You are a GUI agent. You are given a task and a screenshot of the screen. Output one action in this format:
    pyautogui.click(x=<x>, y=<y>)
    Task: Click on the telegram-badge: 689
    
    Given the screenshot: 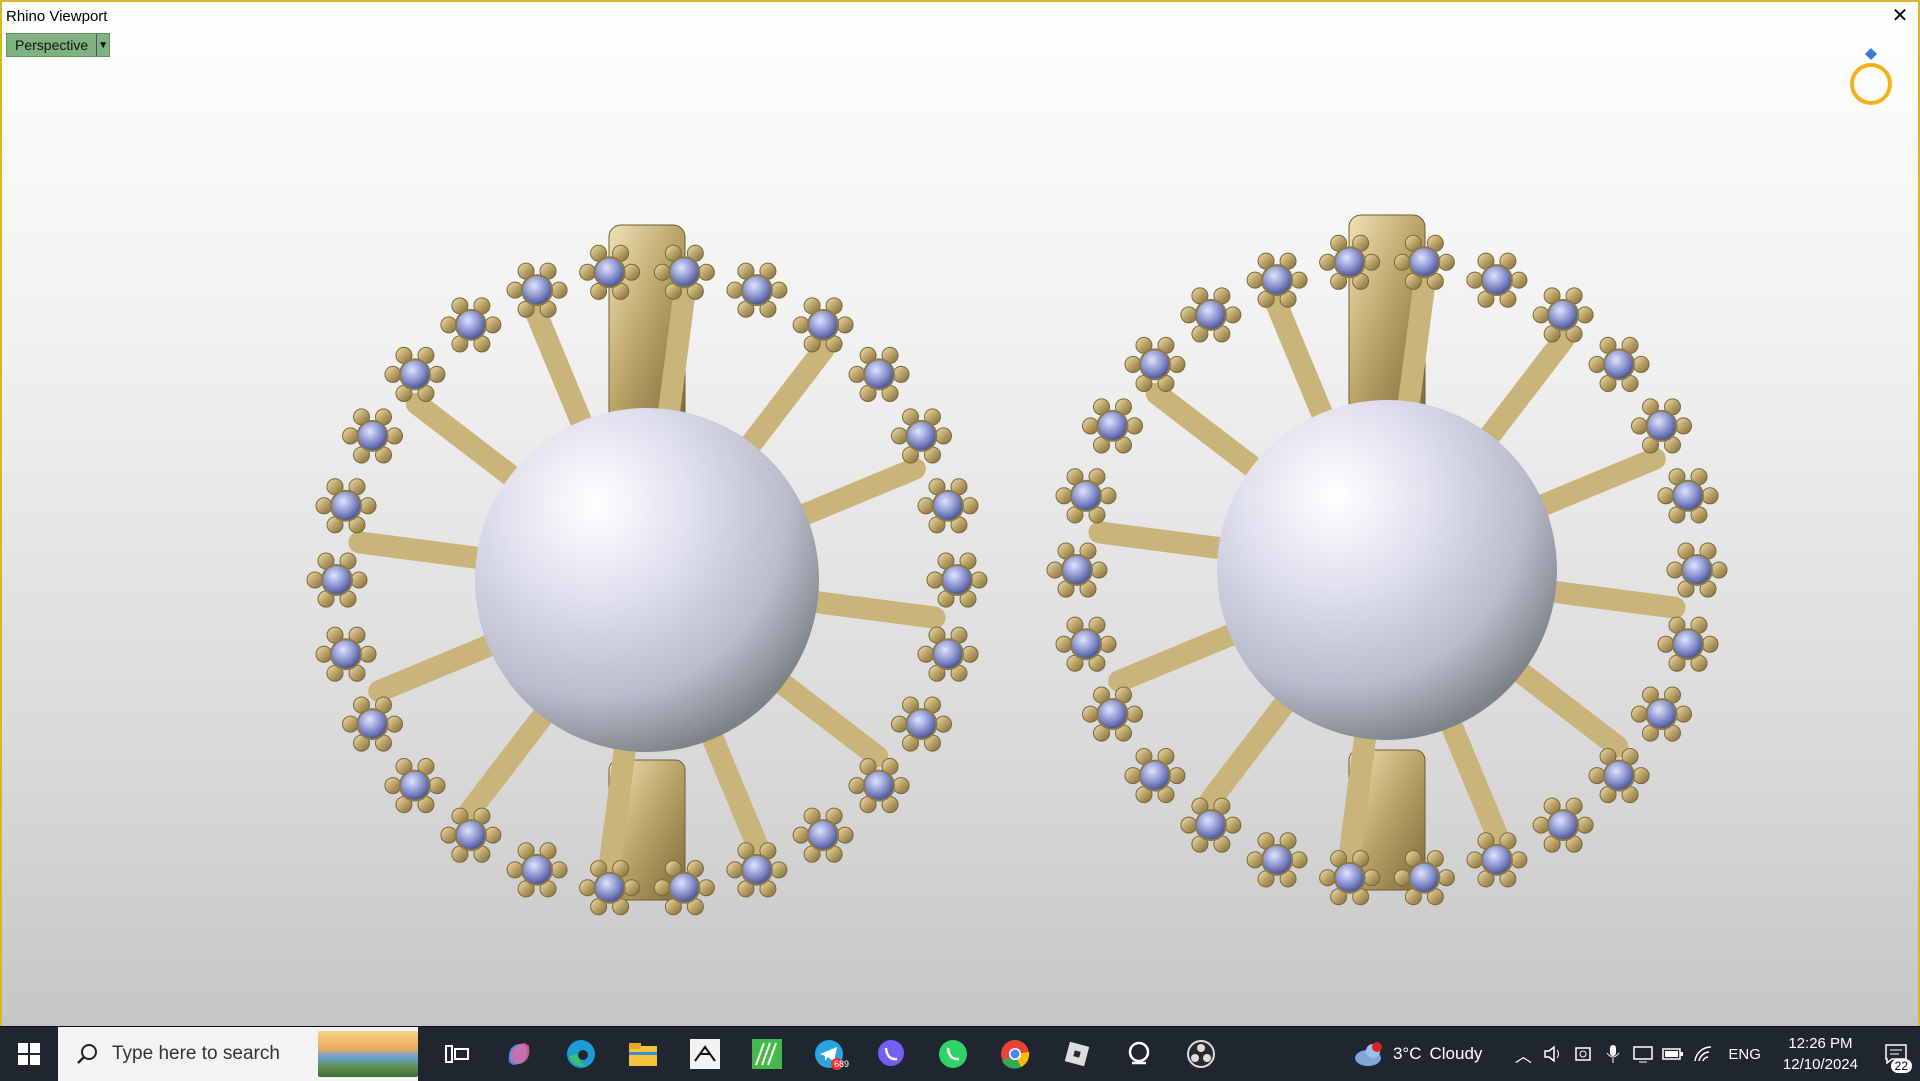 What is the action you would take?
    pyautogui.click(x=842, y=1064)
    